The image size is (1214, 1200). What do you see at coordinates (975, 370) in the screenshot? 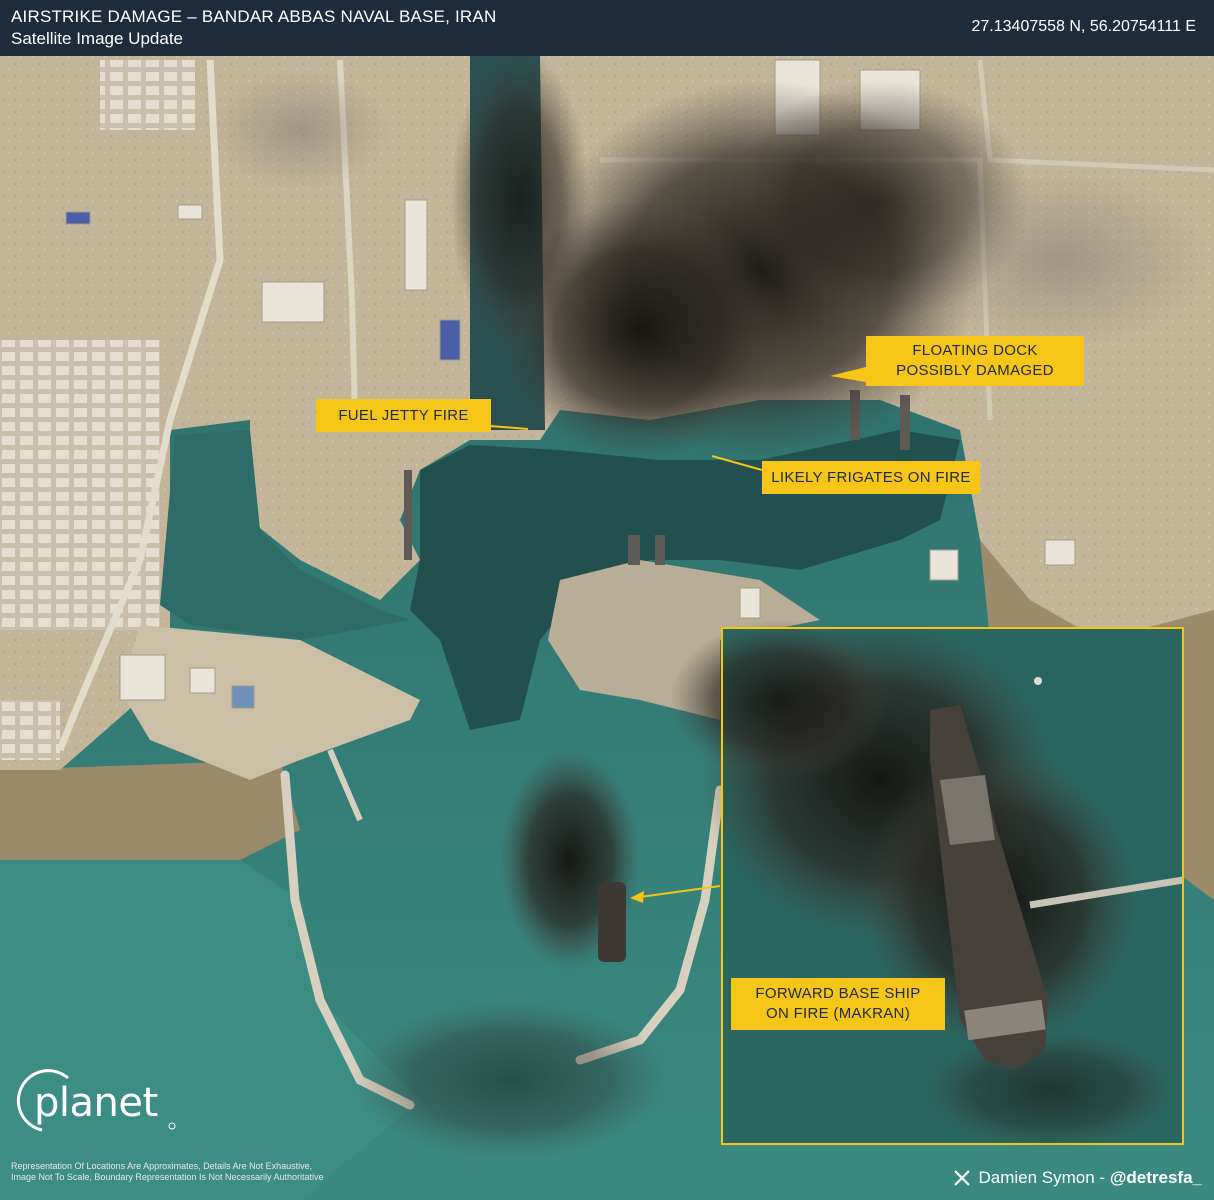
I see `floating-dock-callout-line2: POSSIBLY DAMAGED` at bounding box center [975, 370].